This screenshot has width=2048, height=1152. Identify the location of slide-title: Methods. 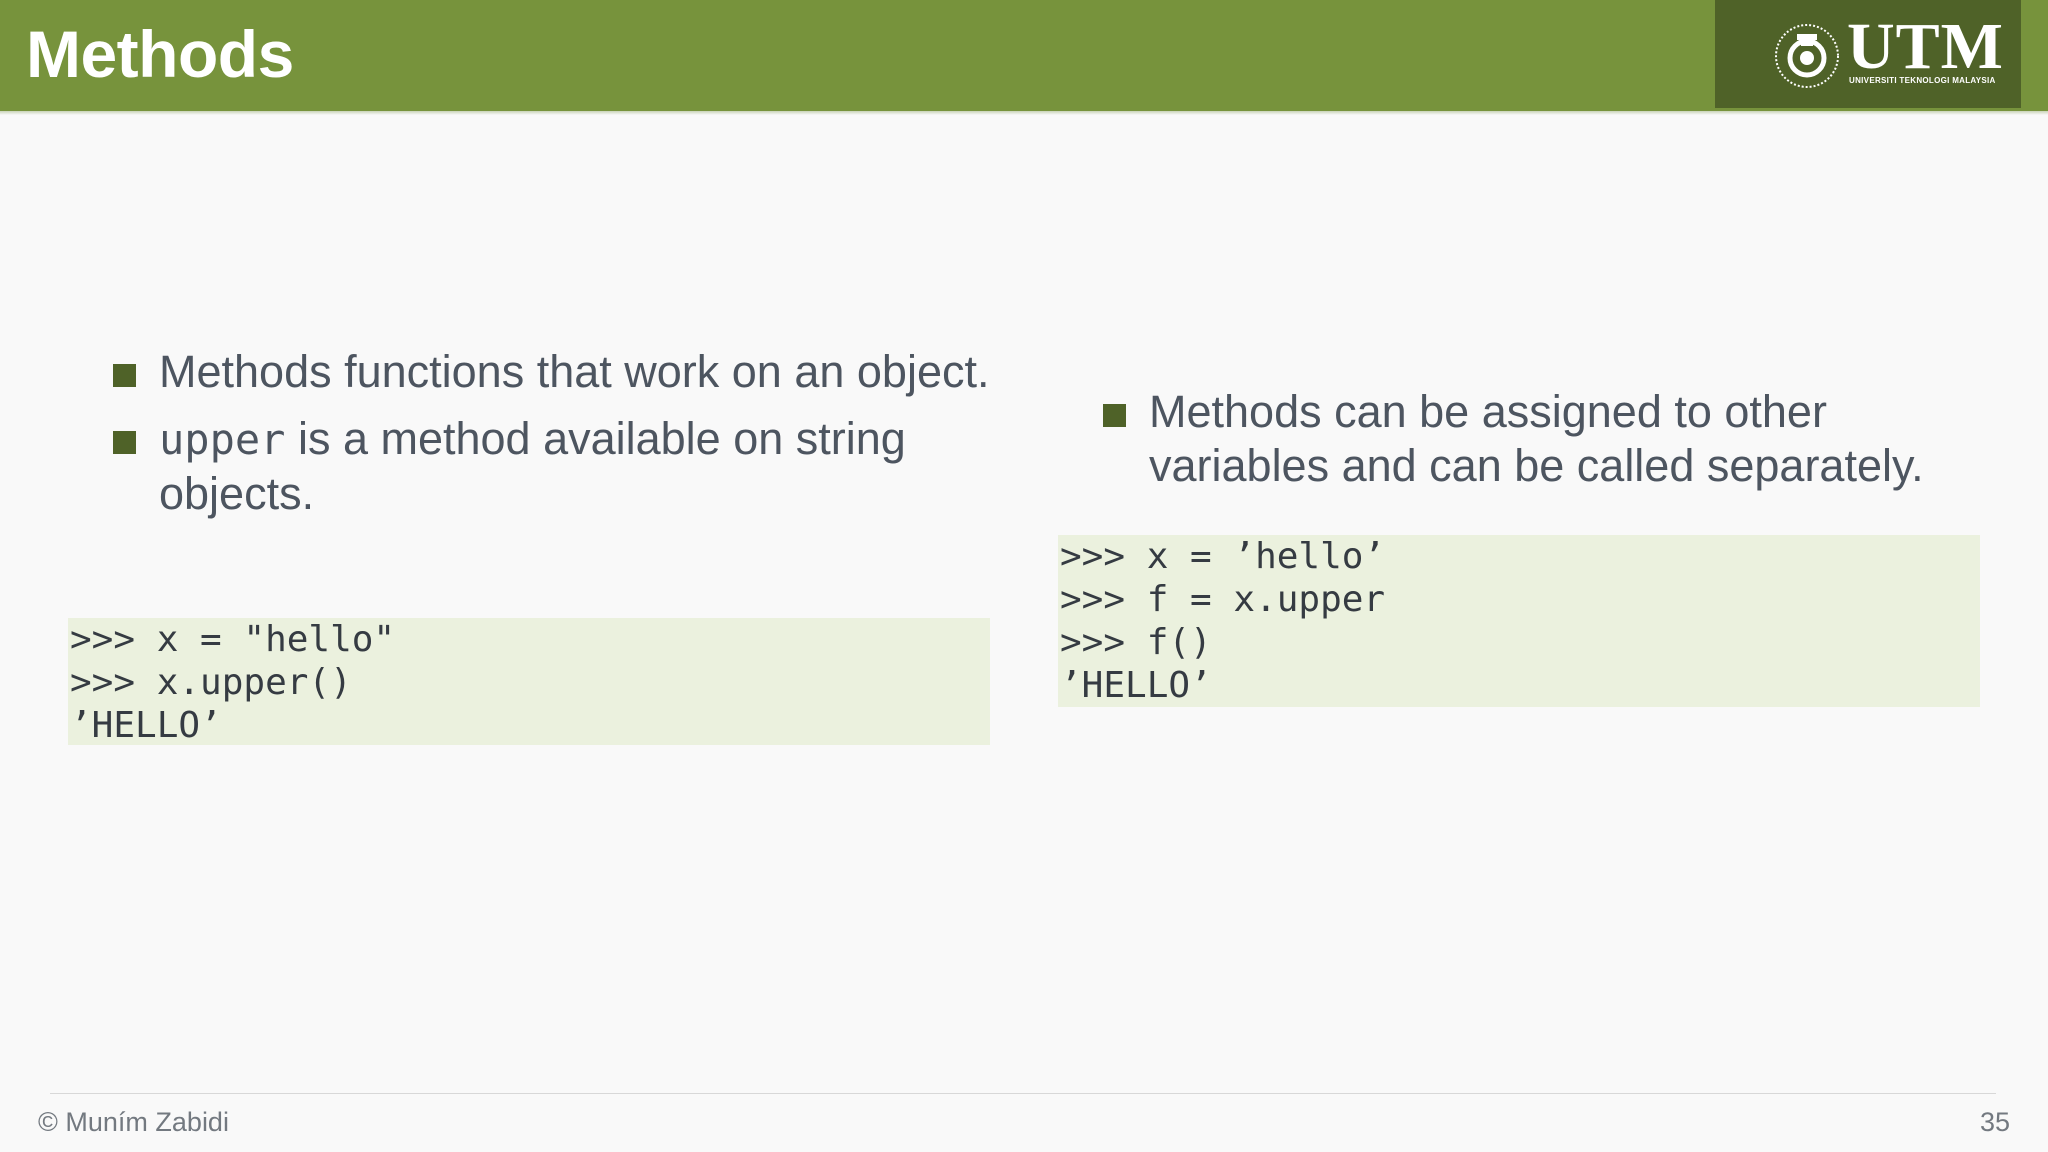
(160, 54).